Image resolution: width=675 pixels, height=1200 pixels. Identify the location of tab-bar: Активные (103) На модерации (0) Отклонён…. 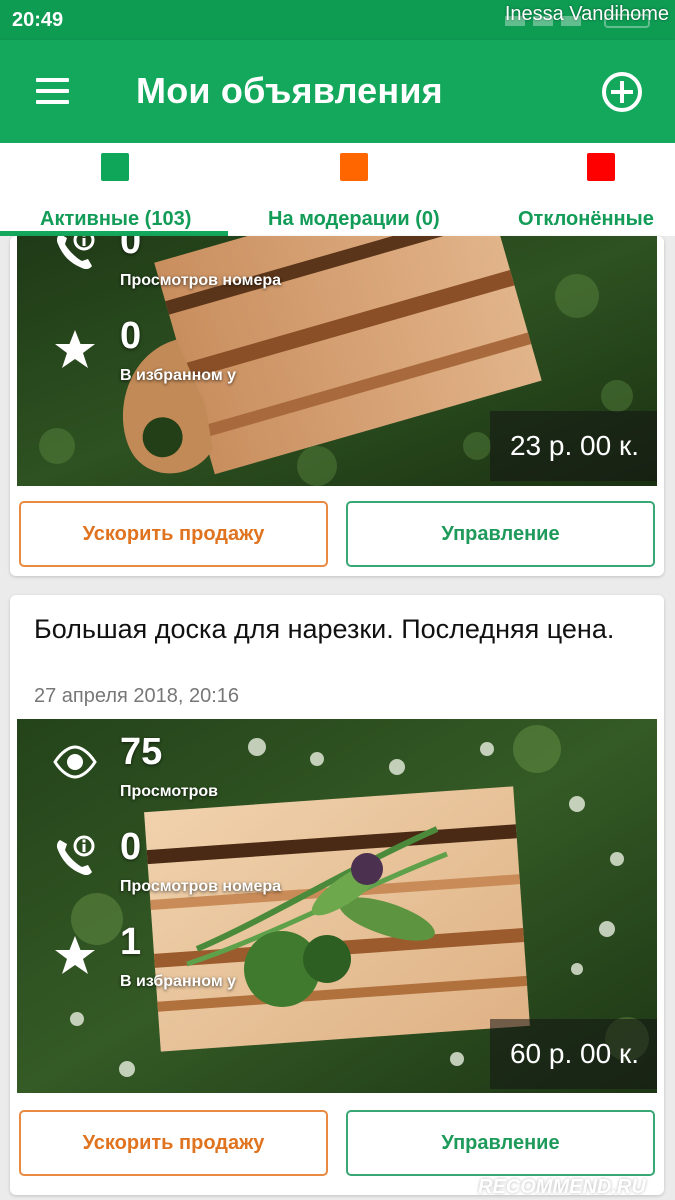
(337, 189).